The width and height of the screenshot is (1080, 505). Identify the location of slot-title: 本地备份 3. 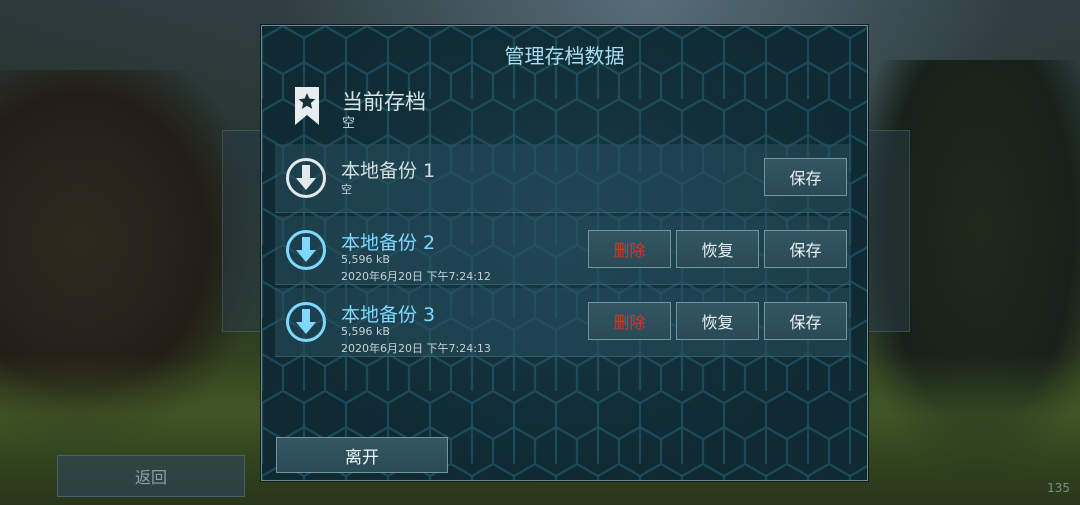
(388, 315).